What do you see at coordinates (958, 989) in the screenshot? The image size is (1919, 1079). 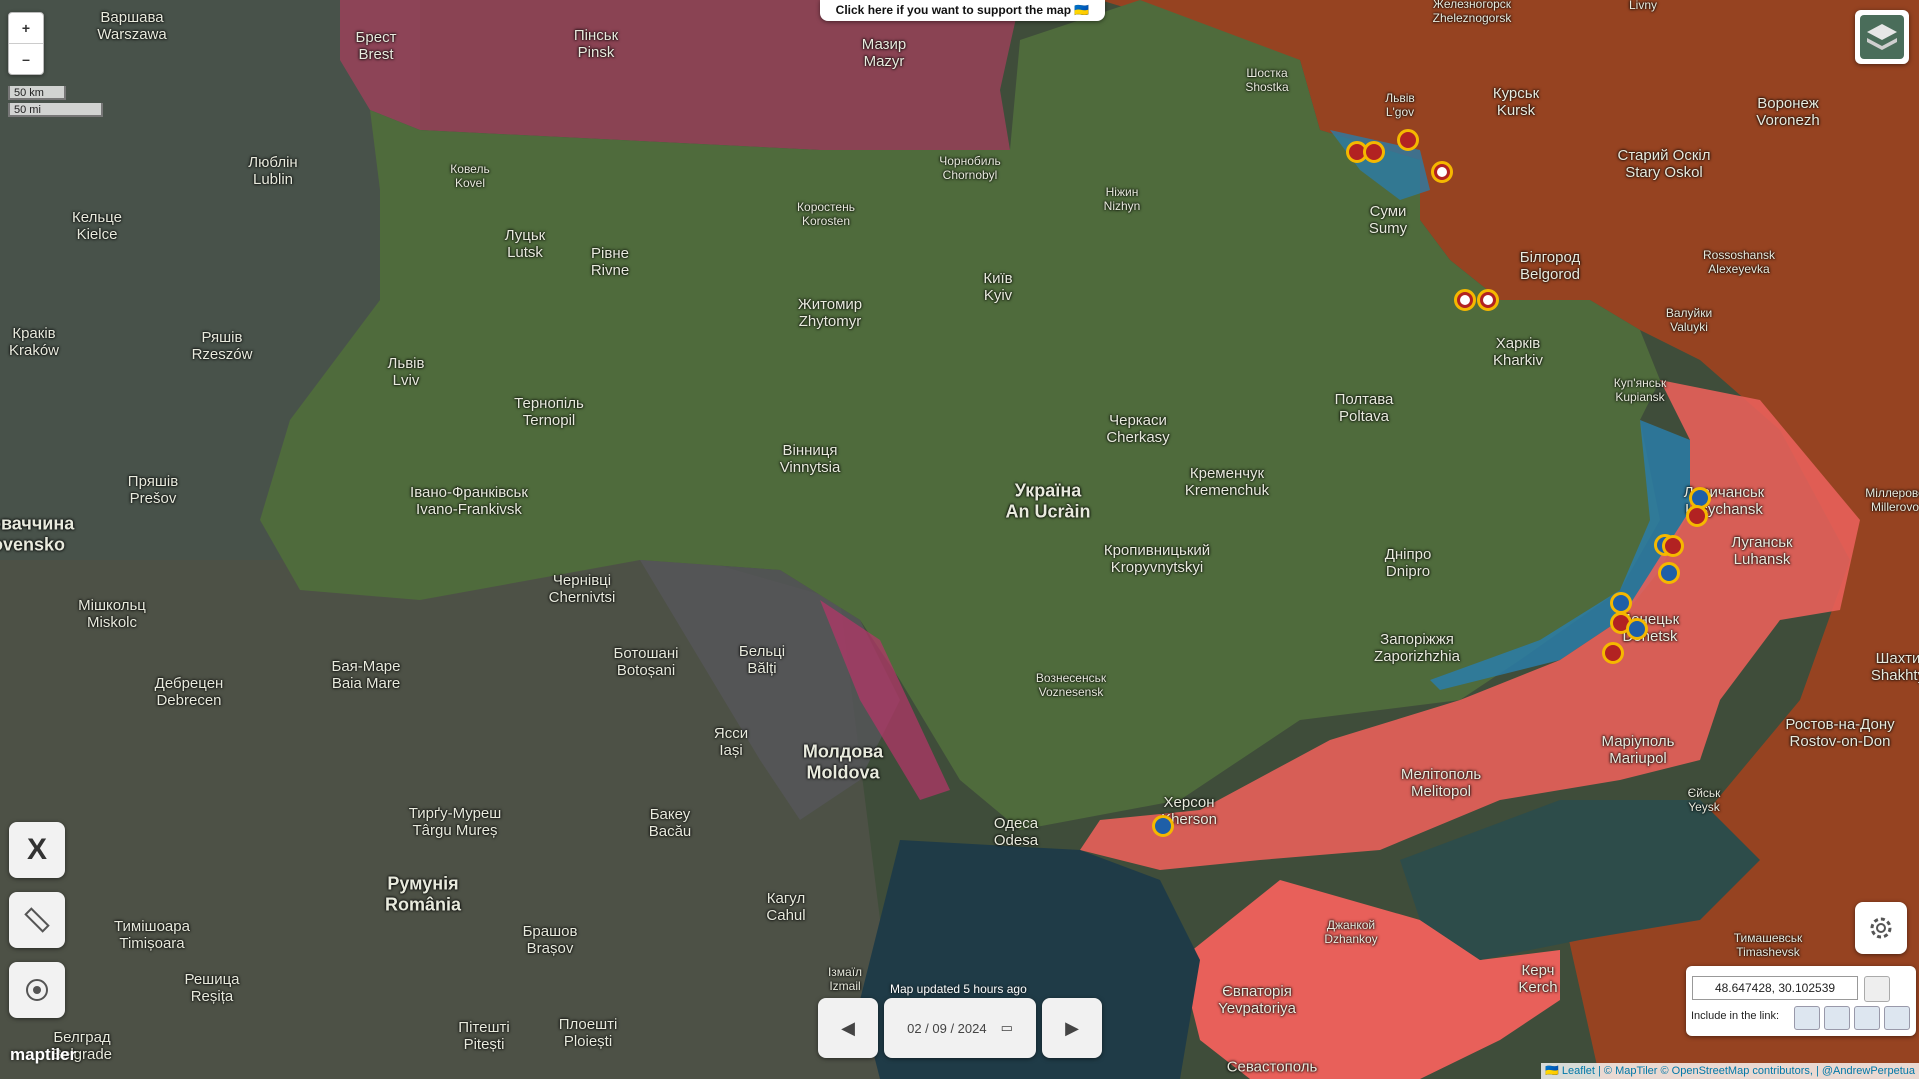 I see `map-updated: Map updated 5 hours ago` at bounding box center [958, 989].